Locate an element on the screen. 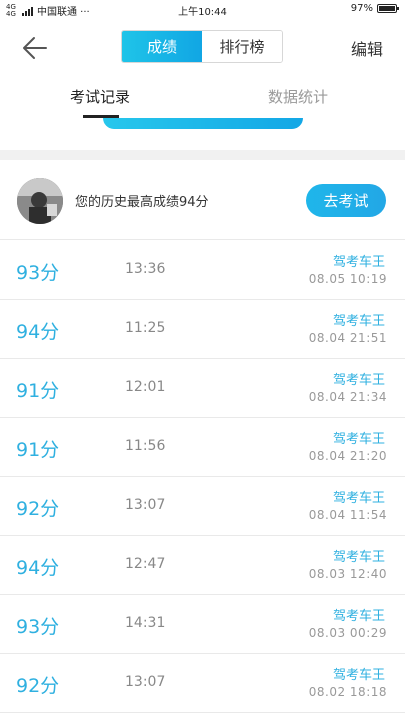 This screenshot has height=720, width=405. record-date: 08.04 21:20 is located at coordinates (347, 456).